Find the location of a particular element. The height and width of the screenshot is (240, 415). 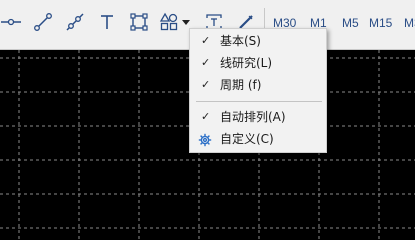

menu-item-basic: ✓ 基本(S) is located at coordinates (258, 41).